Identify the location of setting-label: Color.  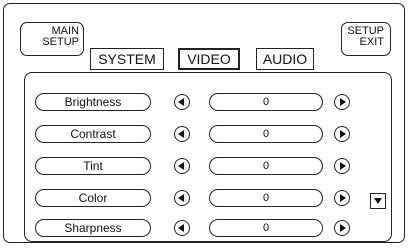
(93, 198).